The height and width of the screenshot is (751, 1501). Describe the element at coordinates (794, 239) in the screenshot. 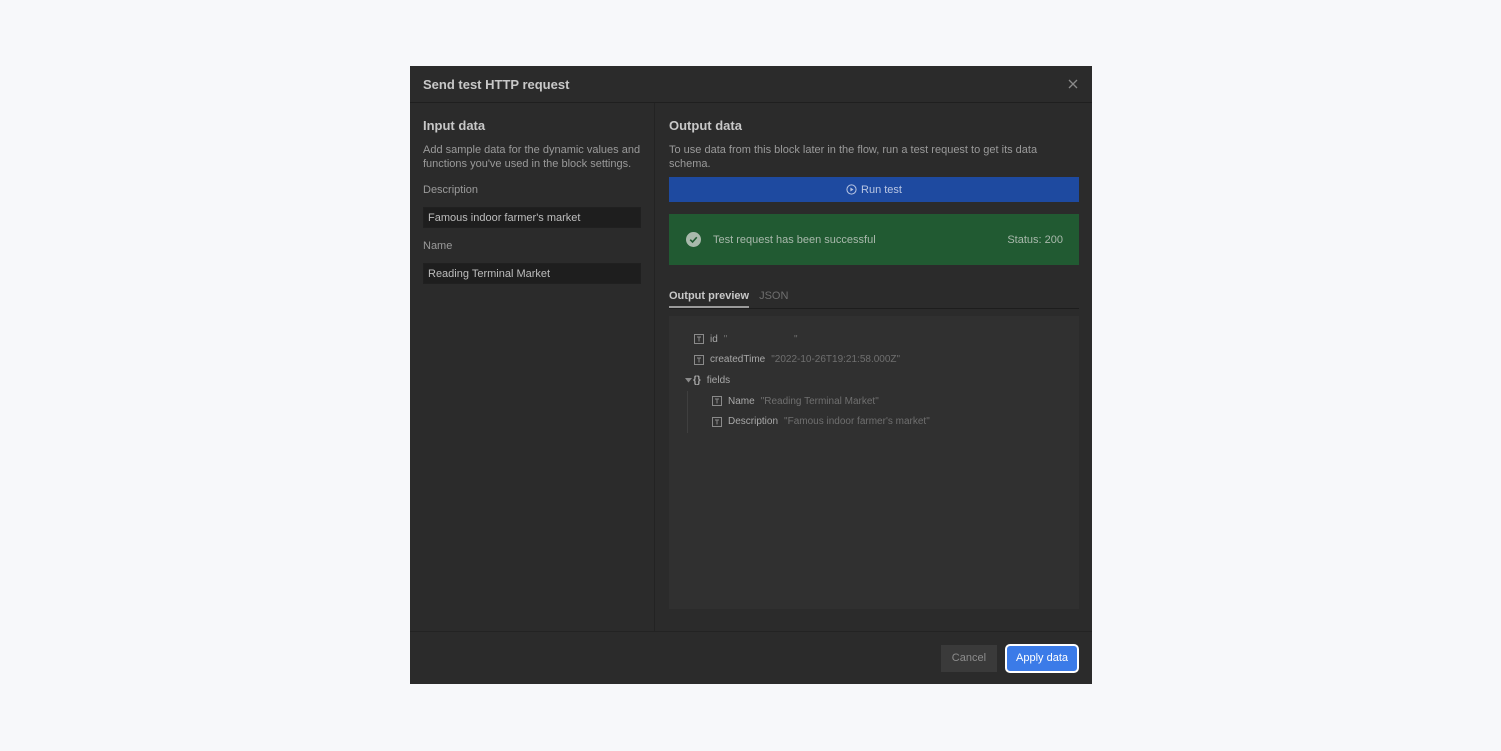

I see `success-message: Test request has been successful` at that location.